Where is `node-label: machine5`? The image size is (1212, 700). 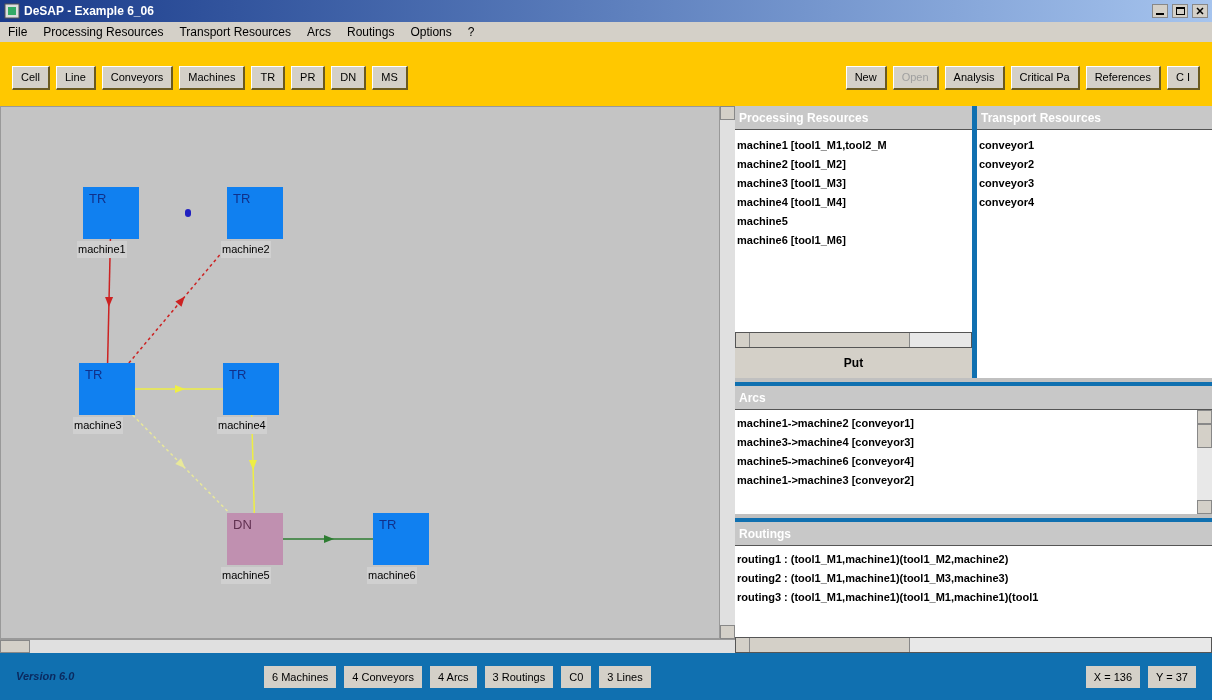
node-label: machine5 is located at coordinates (246, 575).